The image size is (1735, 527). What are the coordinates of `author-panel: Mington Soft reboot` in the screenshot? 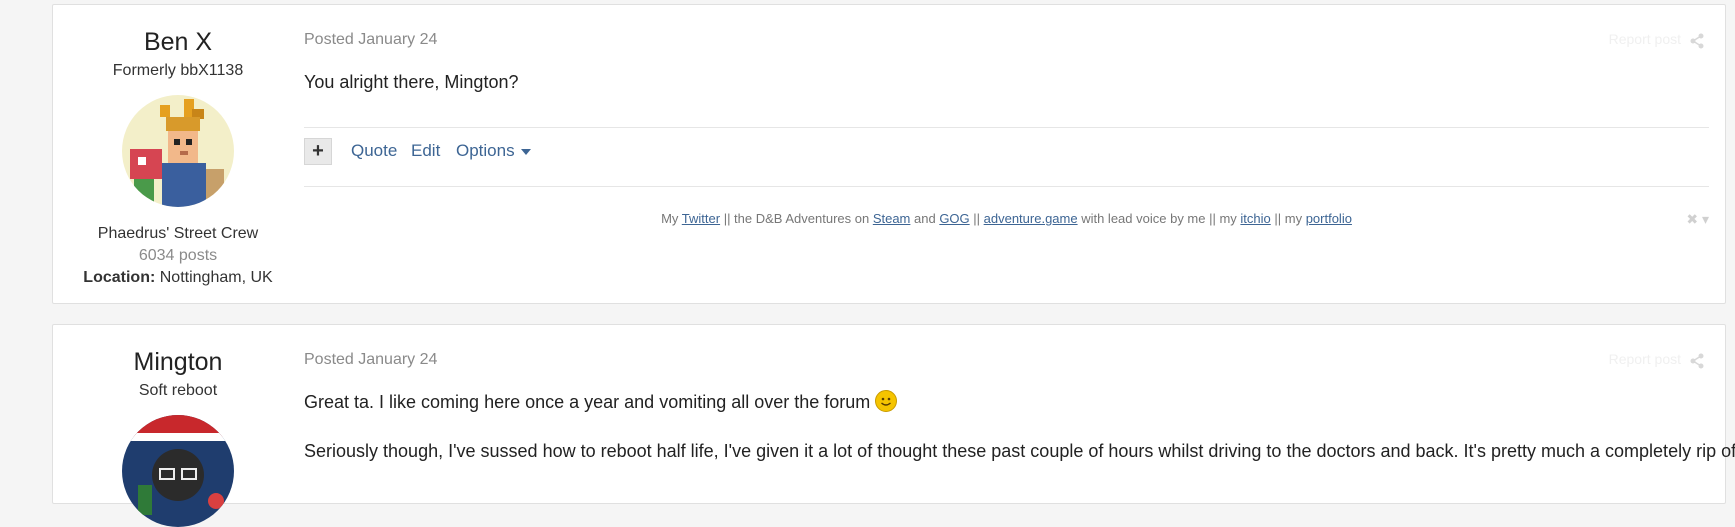 It's located at (178, 426).